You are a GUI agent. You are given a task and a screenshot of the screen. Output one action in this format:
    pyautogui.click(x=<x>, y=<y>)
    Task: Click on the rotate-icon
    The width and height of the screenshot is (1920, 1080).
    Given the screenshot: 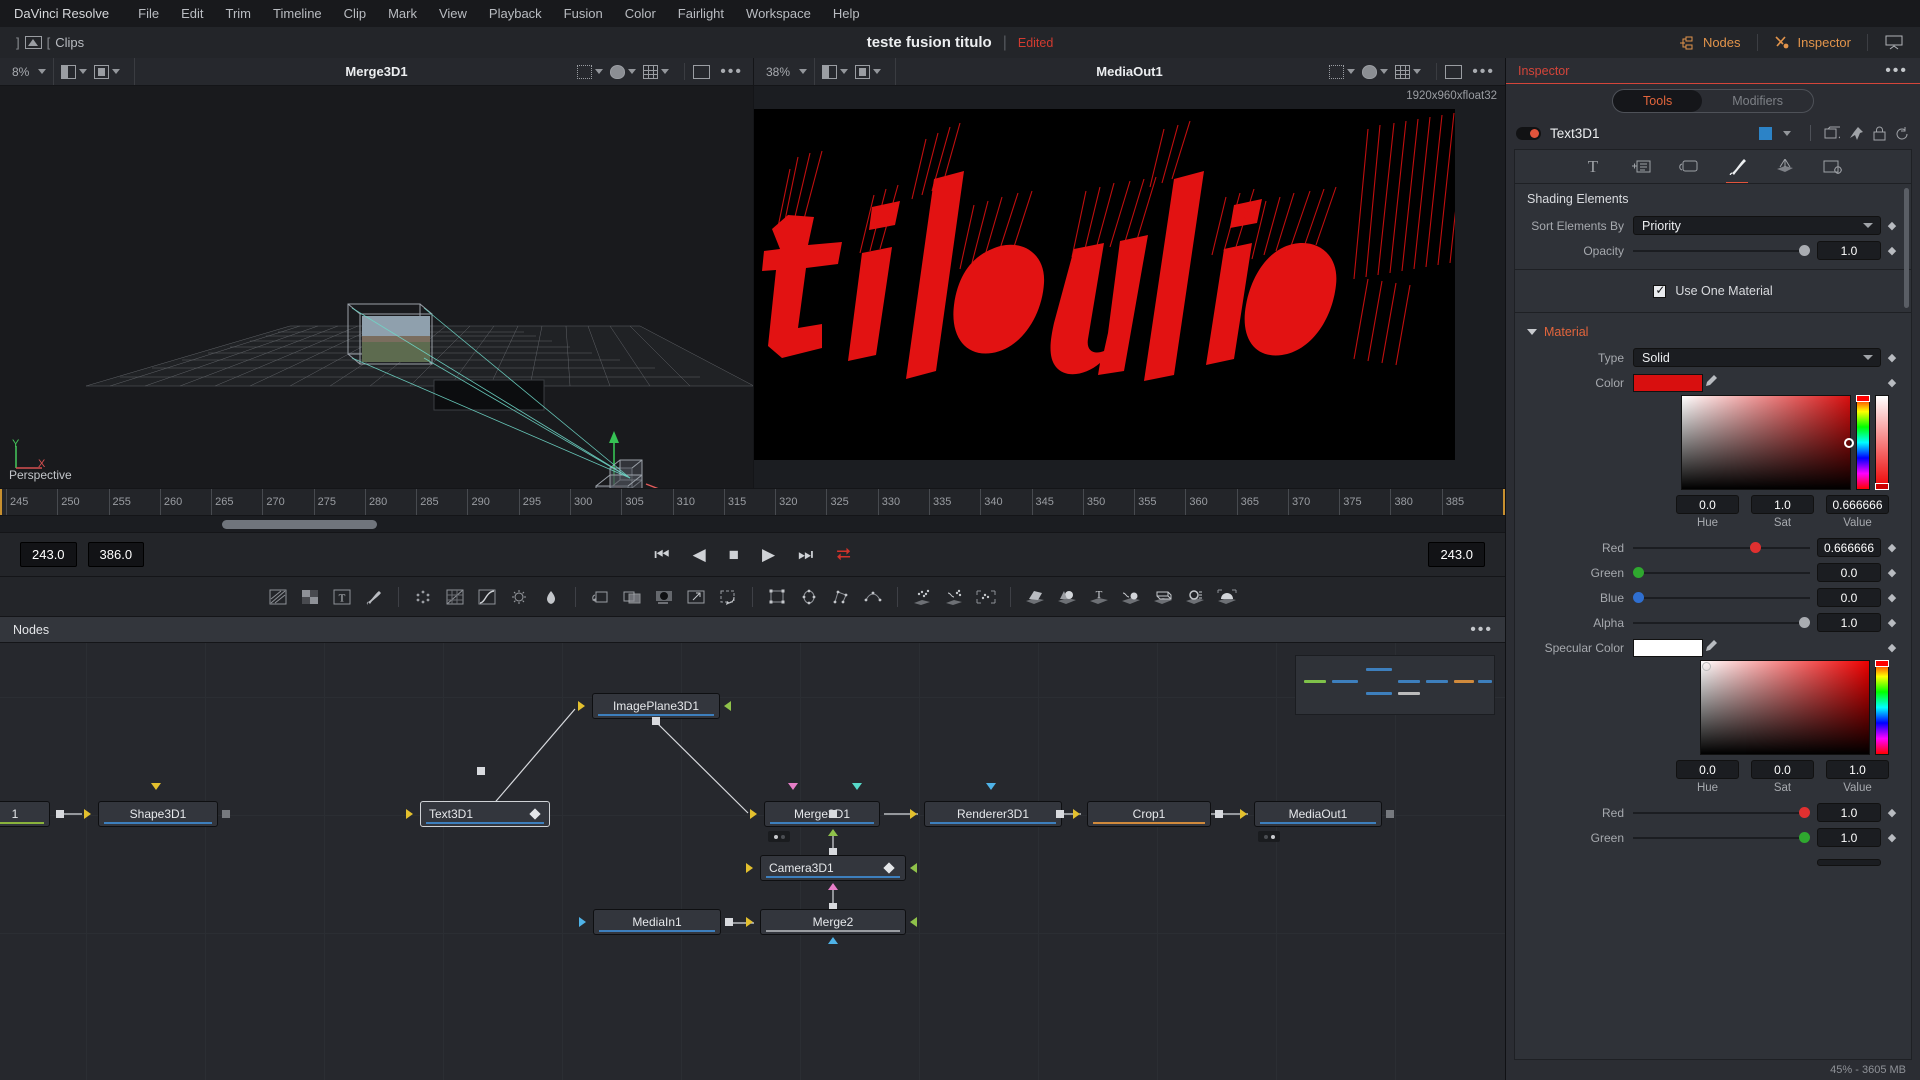 What is the action you would take?
    pyautogui.click(x=728, y=597)
    